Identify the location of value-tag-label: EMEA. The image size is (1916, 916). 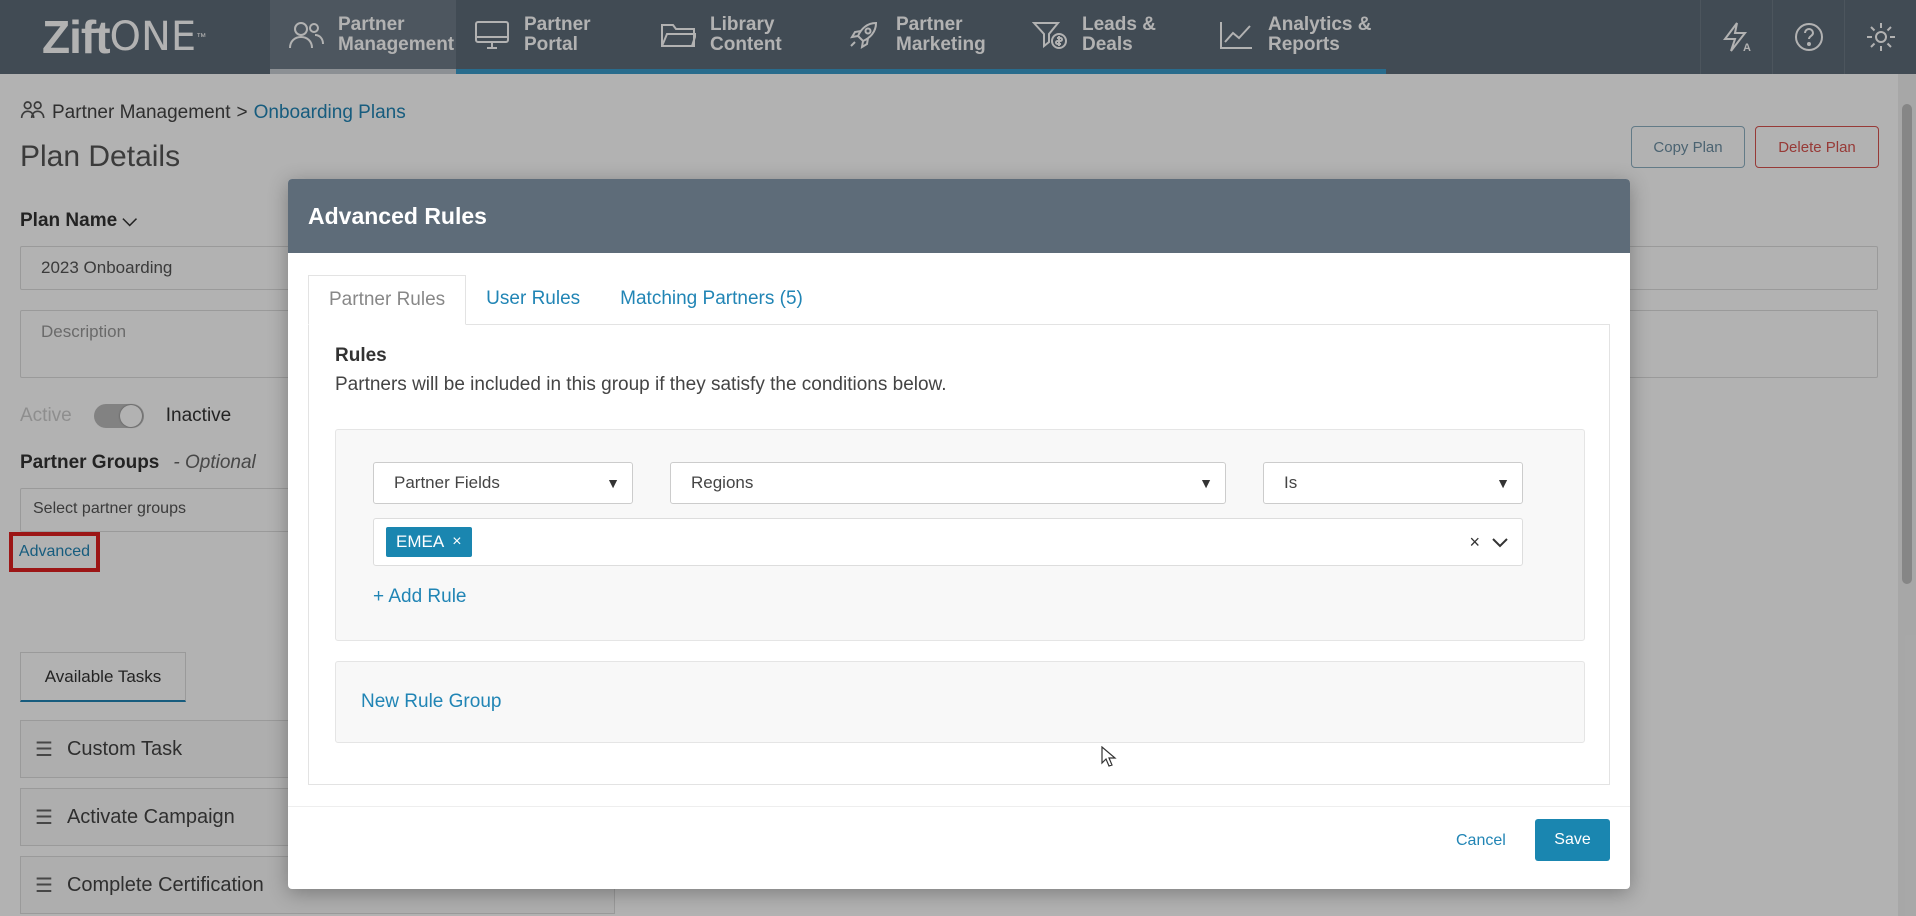
(420, 541).